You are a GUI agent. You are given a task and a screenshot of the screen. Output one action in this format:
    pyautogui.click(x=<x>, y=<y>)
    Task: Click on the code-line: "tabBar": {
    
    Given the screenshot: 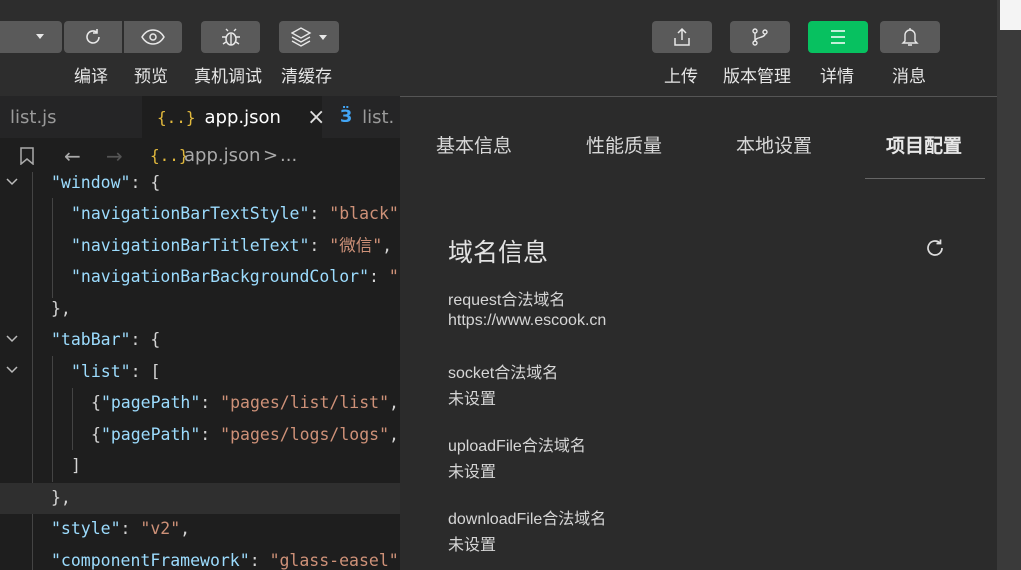 What is the action you would take?
    pyautogui.click(x=106, y=339)
    